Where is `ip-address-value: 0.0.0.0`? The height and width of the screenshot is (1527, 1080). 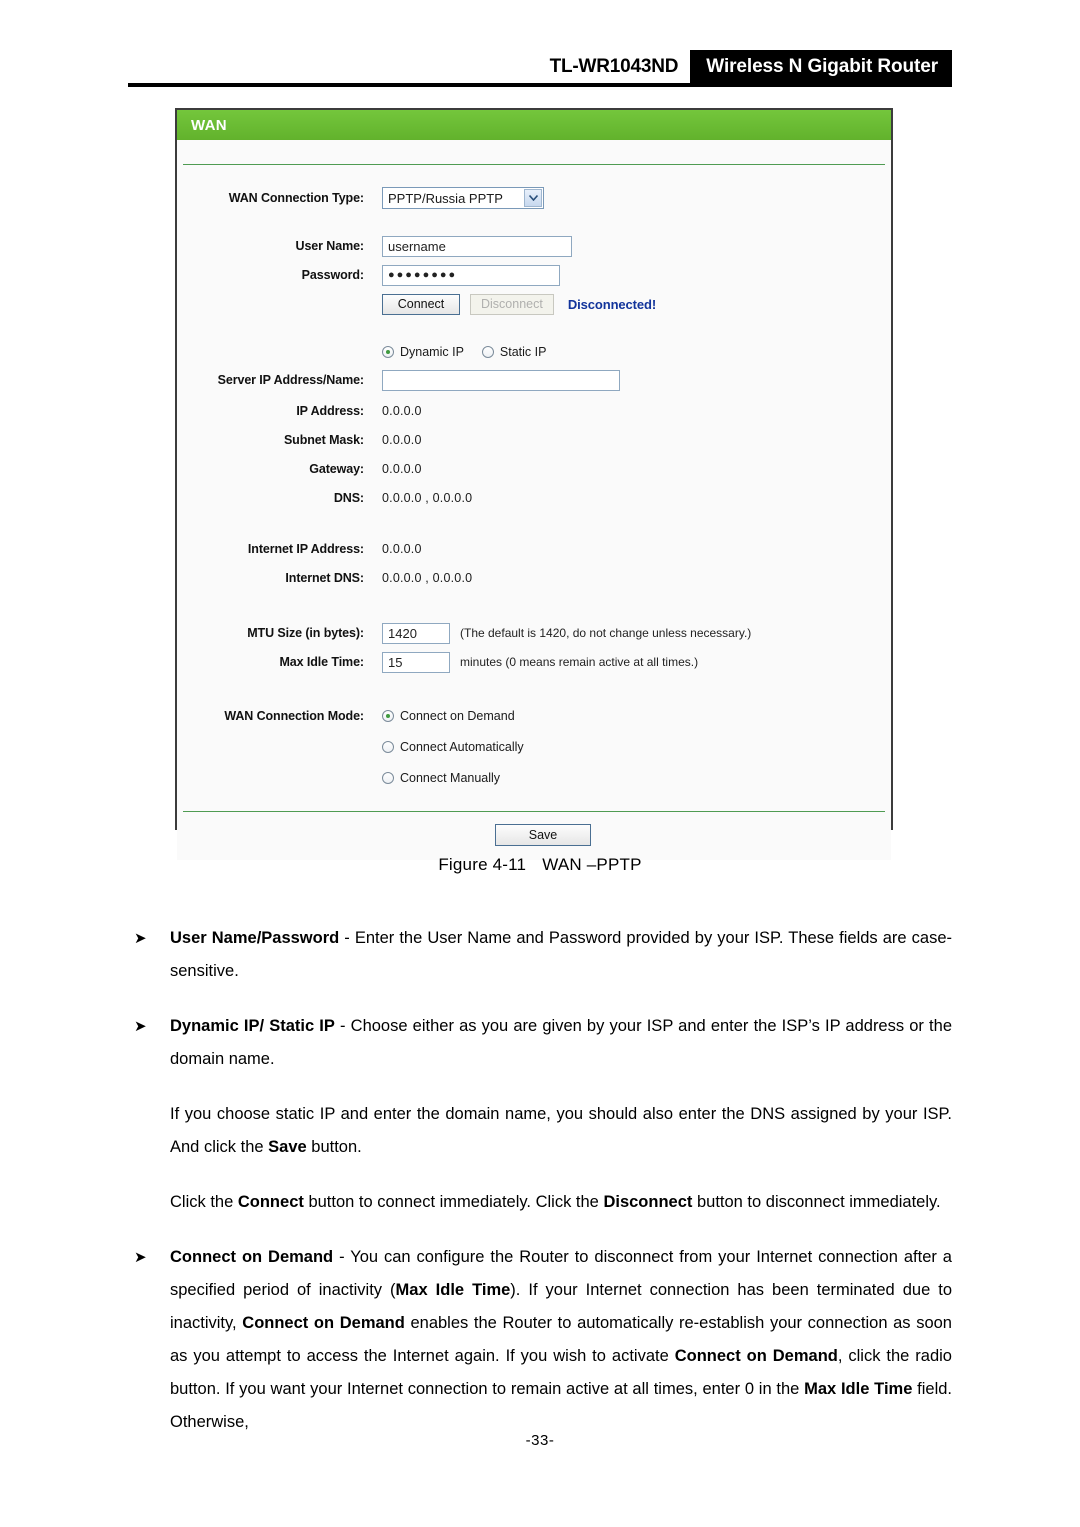 ip-address-value: 0.0.0.0 is located at coordinates (402, 411).